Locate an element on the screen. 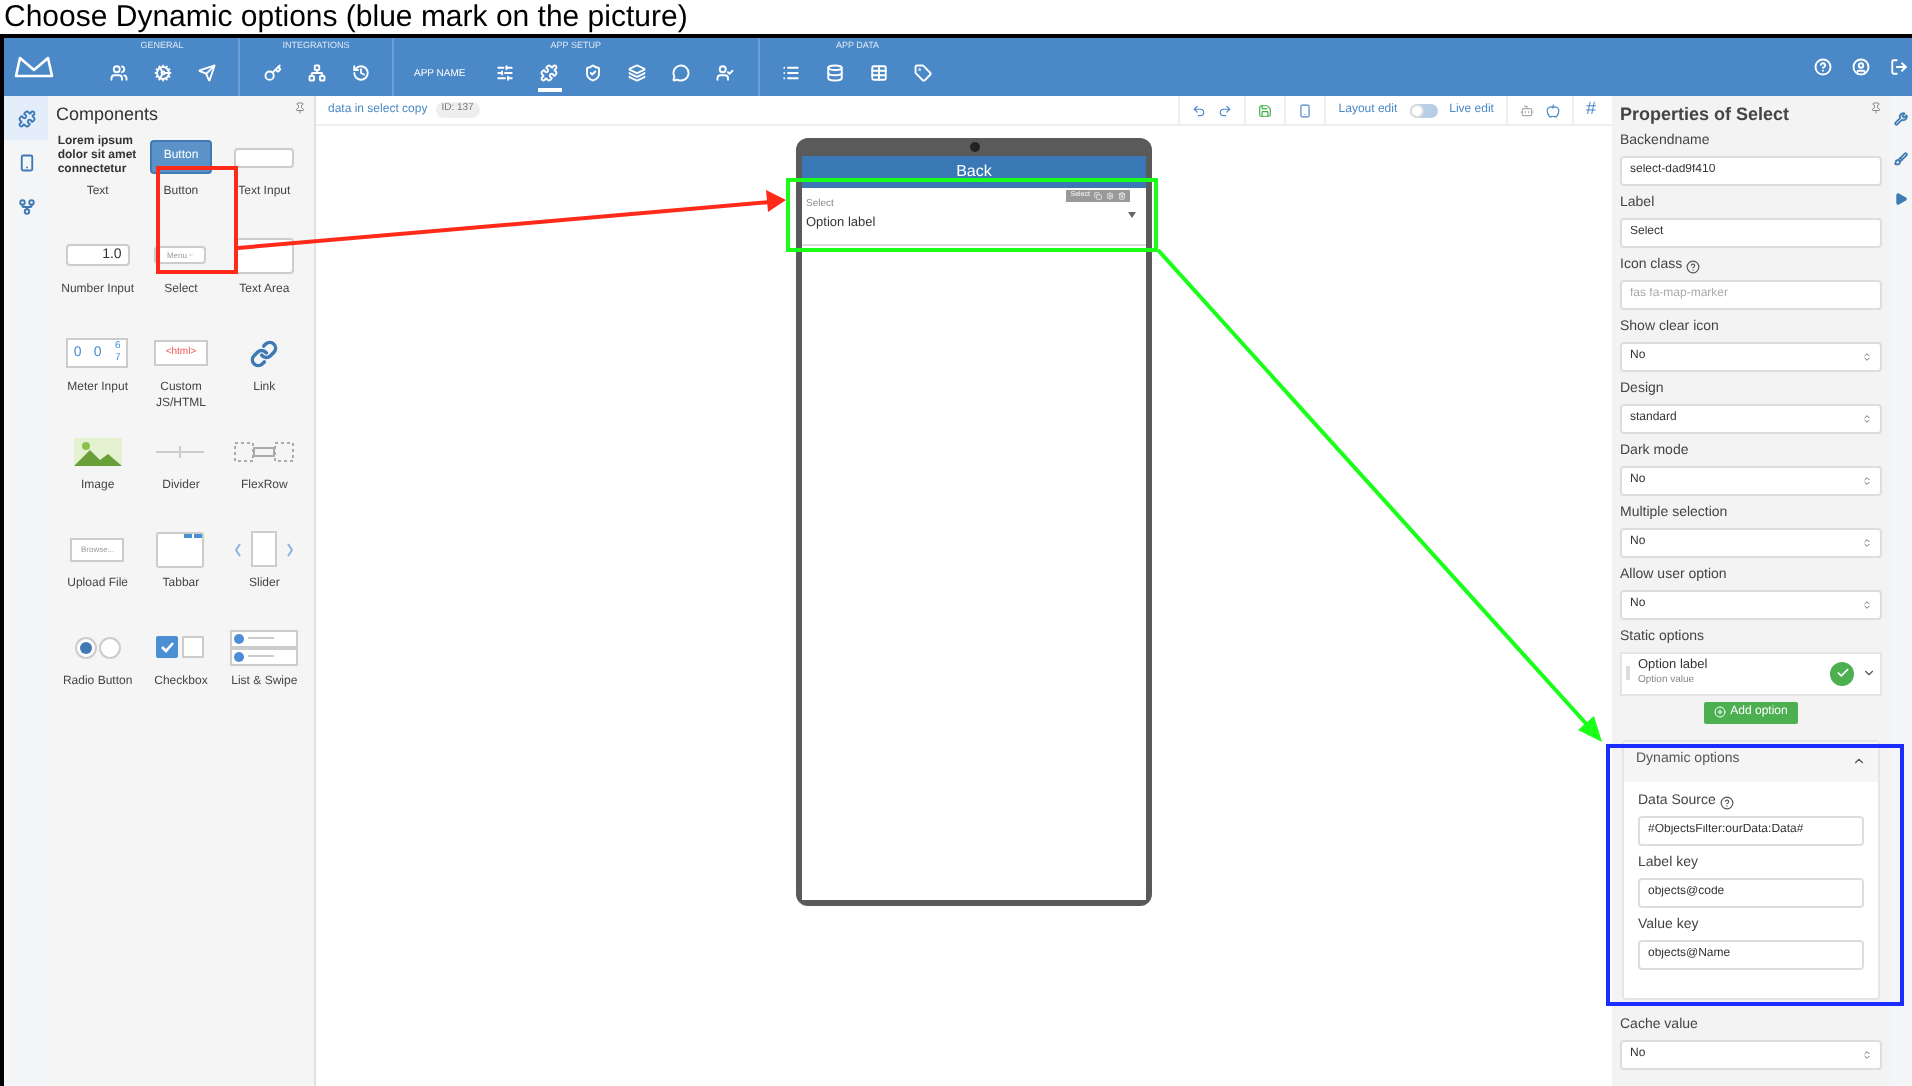  apple-icon is located at coordinates (1552, 110).